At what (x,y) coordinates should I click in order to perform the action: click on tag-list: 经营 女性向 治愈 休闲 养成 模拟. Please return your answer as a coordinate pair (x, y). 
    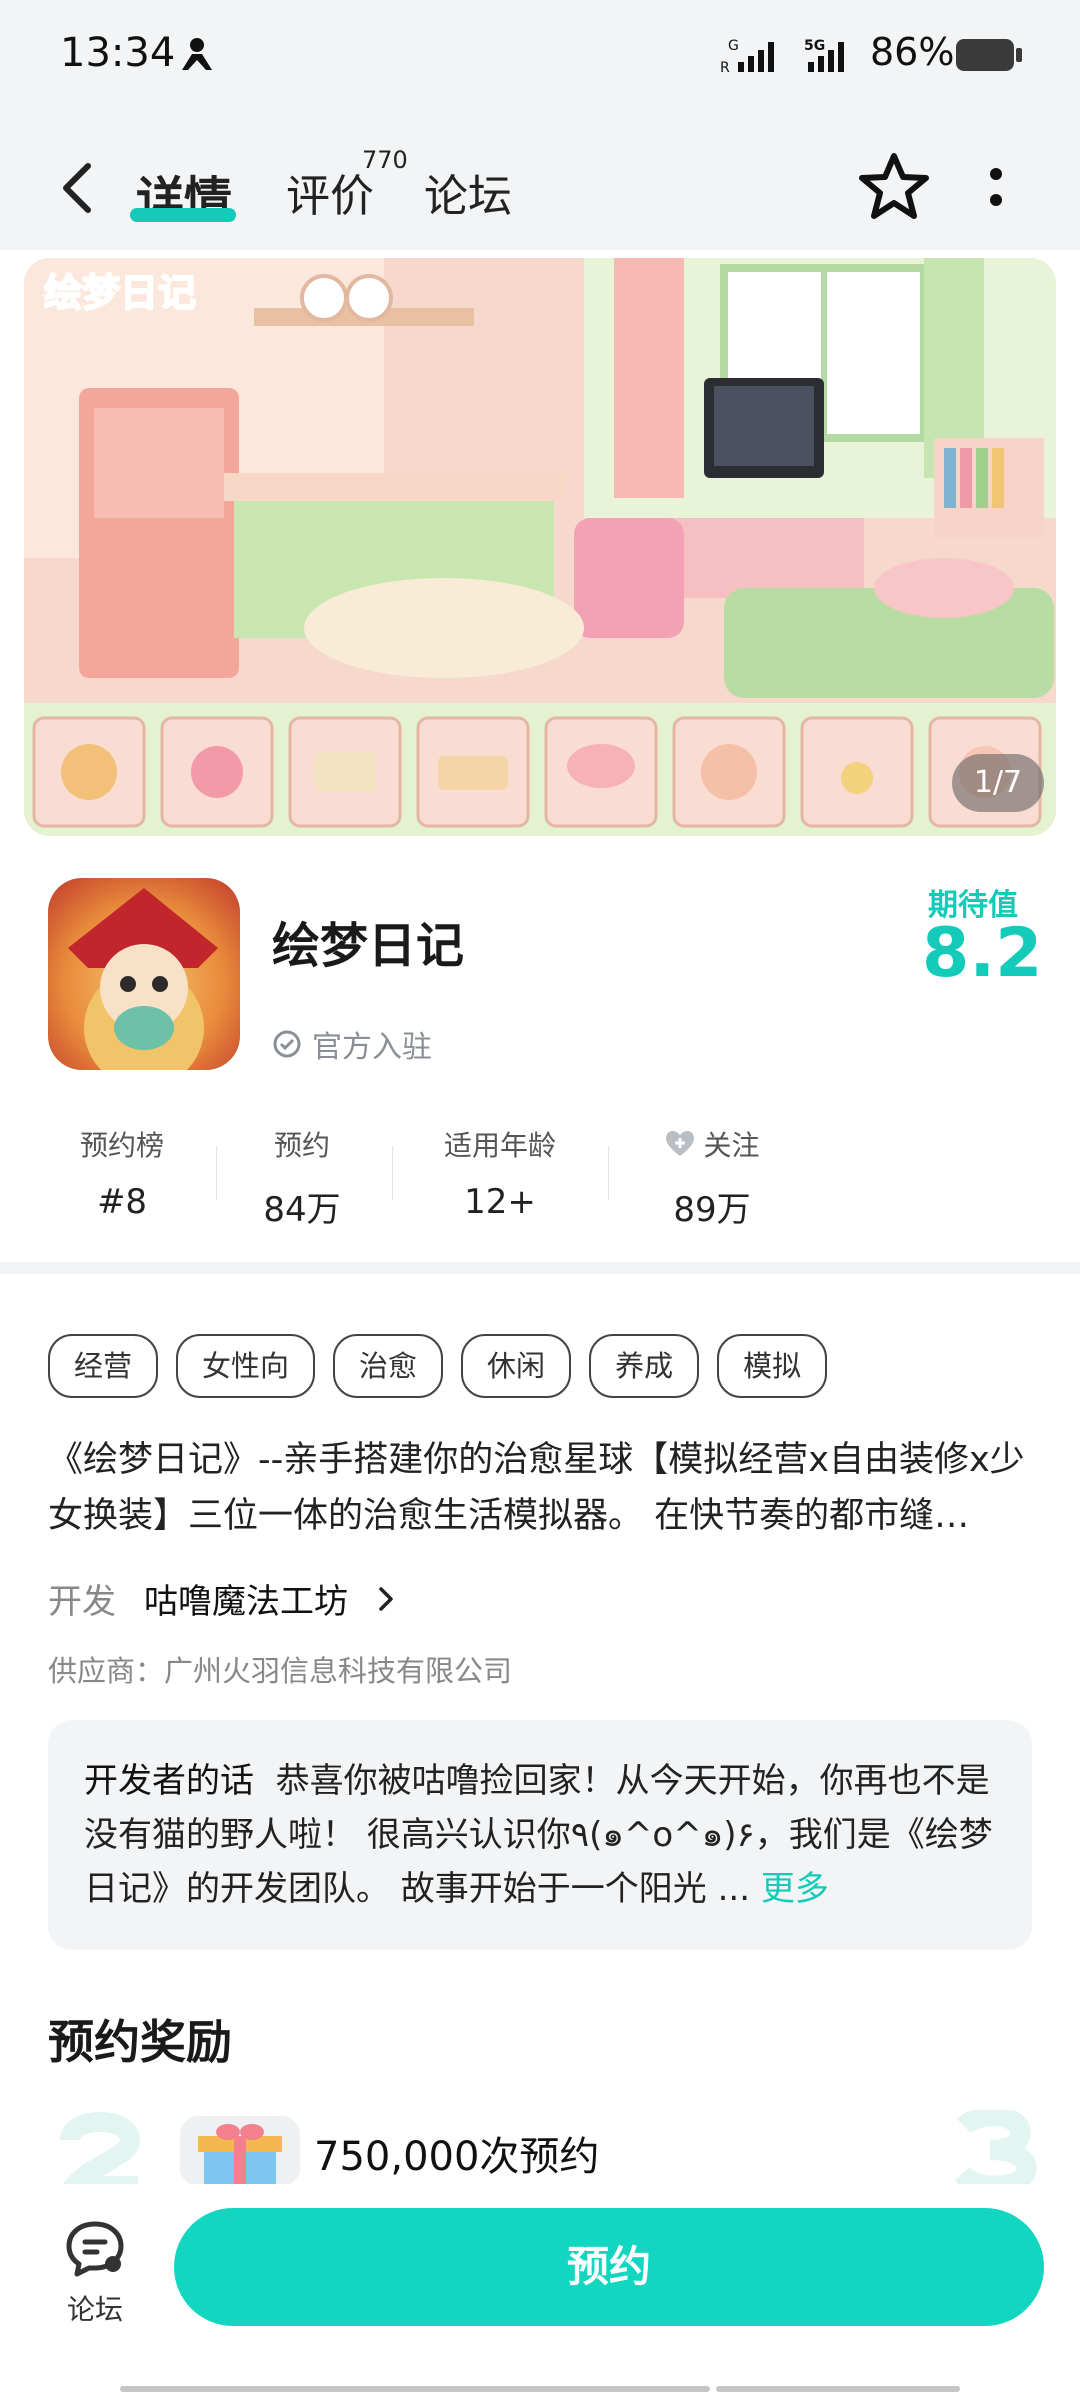
    Looking at the image, I should click on (438, 1366).